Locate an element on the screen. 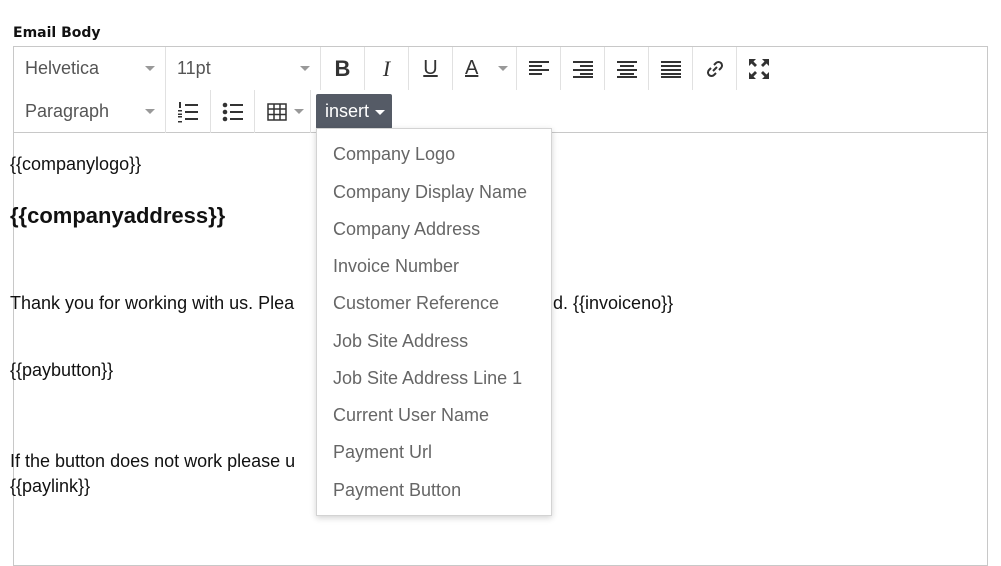  block-format-select: Paragraph is located at coordinates (90, 111).